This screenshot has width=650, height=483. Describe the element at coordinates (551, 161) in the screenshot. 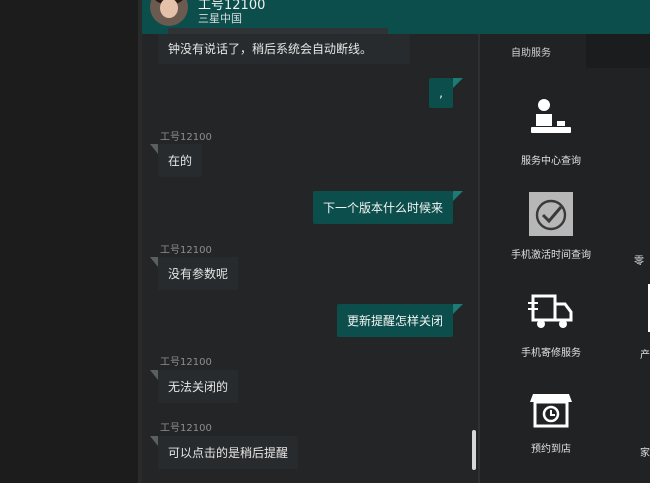

I see `service-label: 服务中心查询` at that location.